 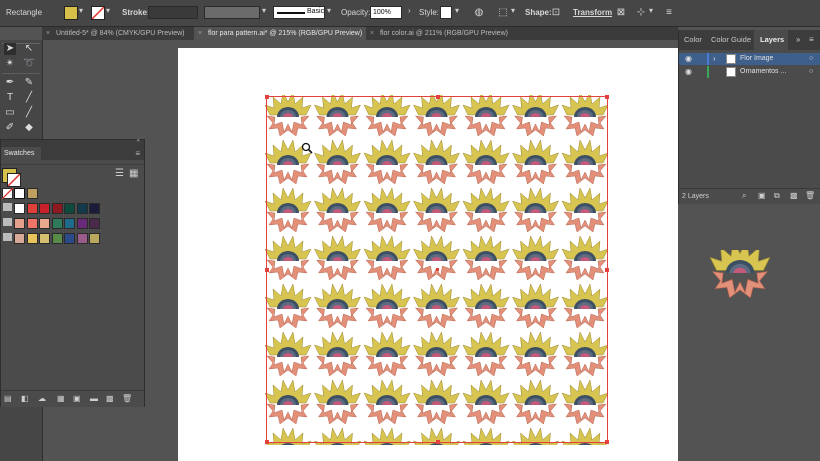 What do you see at coordinates (138, 141) in the screenshot?
I see `collapse-panel-icon: «` at bounding box center [138, 141].